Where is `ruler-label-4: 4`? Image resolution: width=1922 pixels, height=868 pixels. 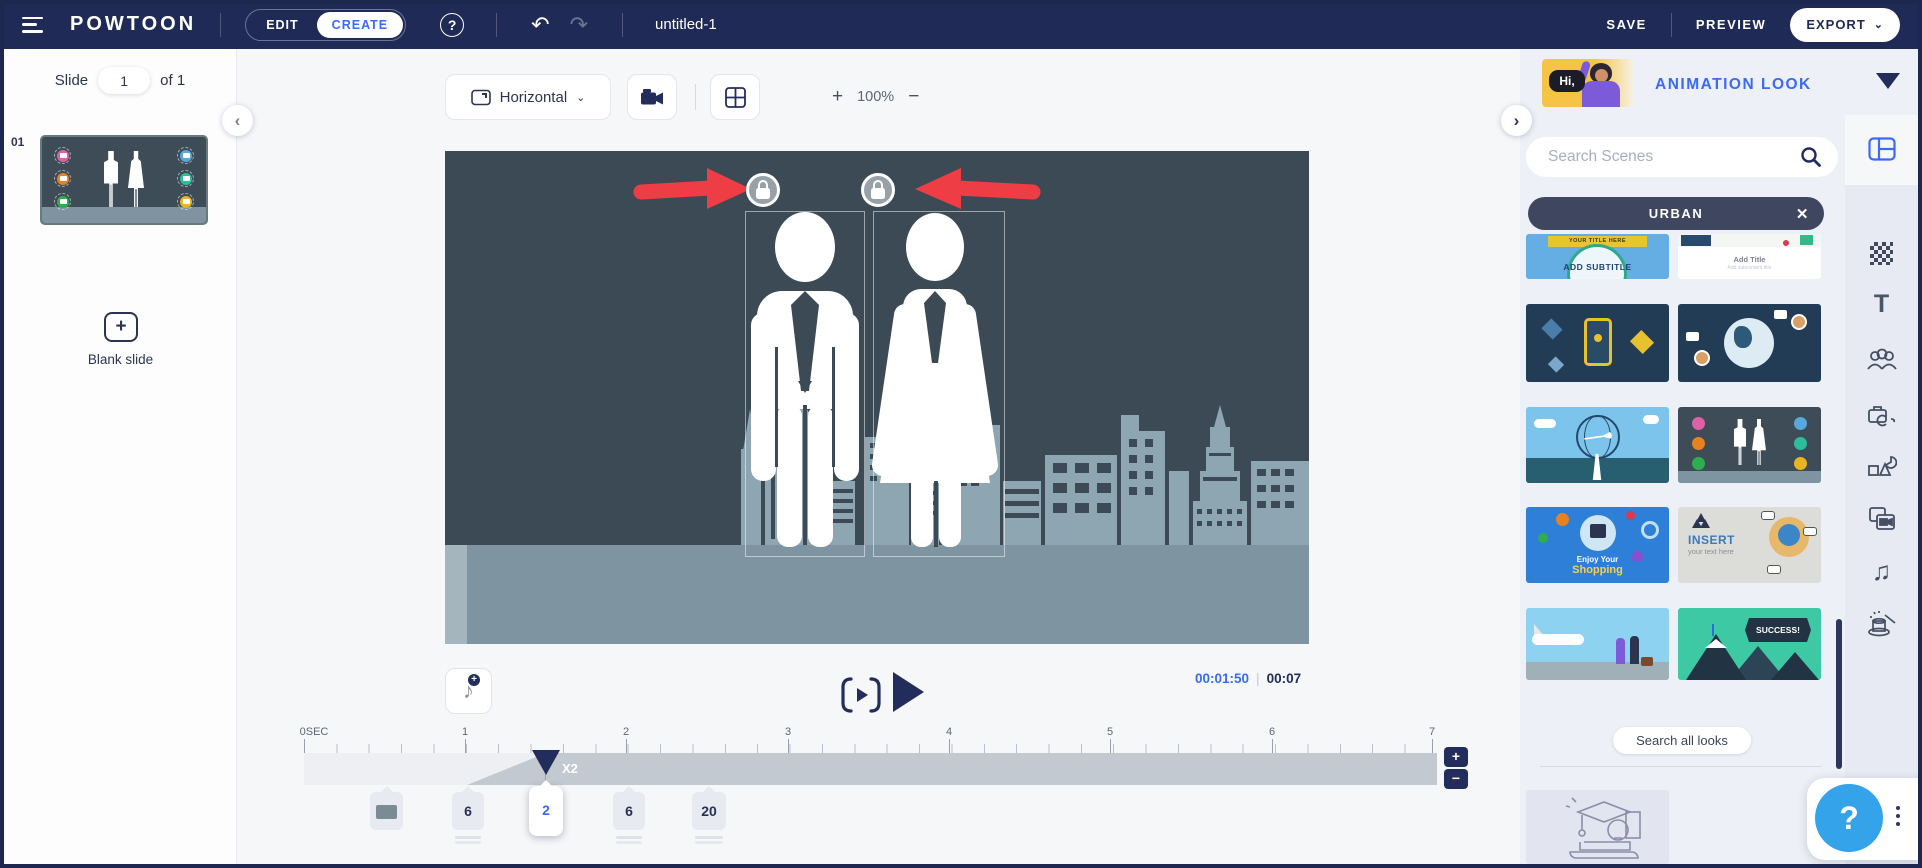
ruler-label-4: 4 is located at coordinates (949, 732).